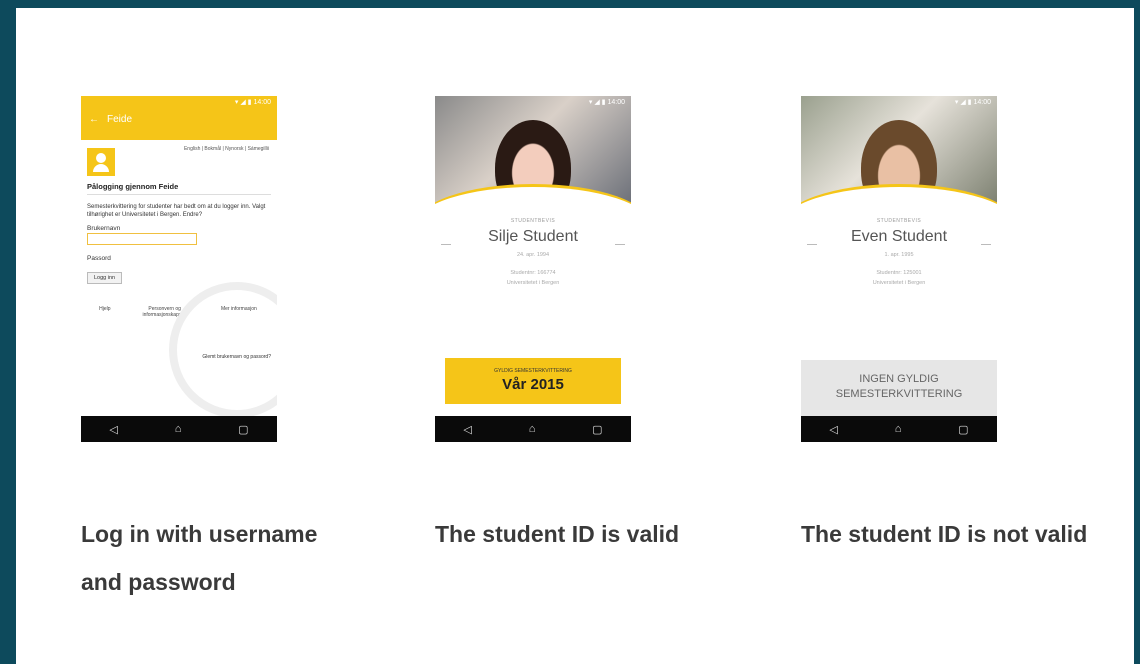  I want to click on feide-logo-icon, so click(101, 162).